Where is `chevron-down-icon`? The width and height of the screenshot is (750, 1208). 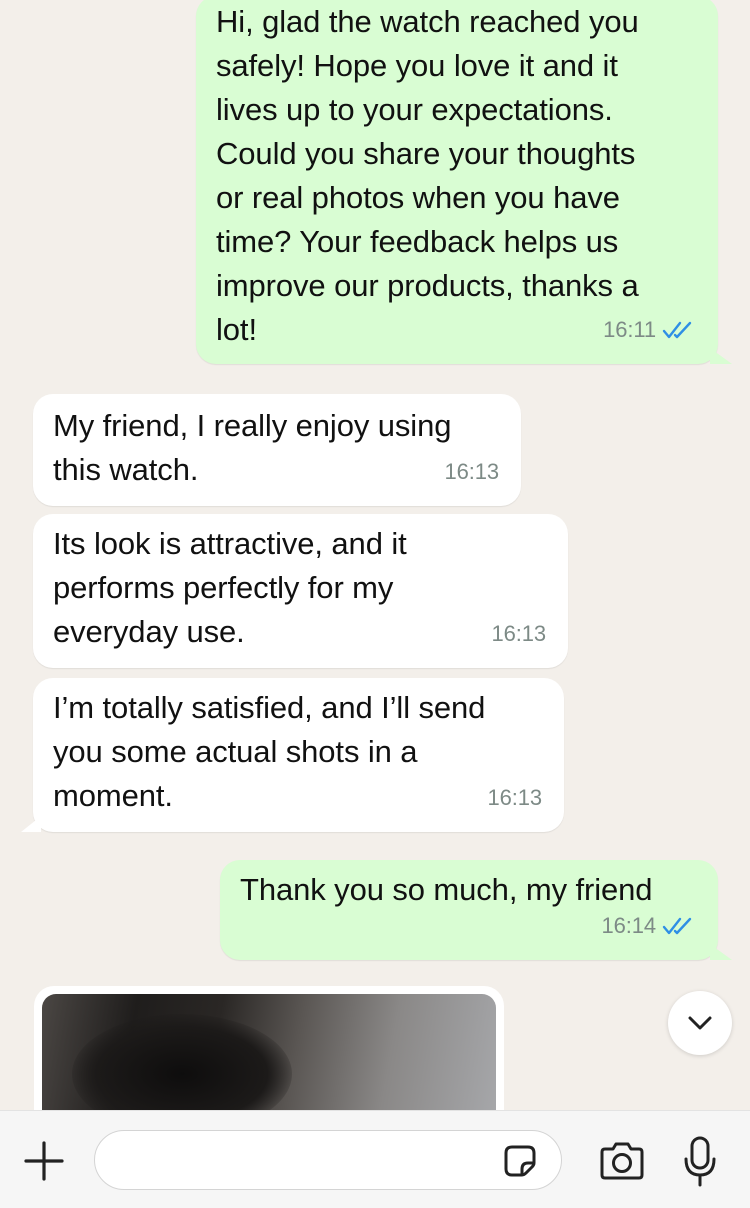
chevron-down-icon is located at coordinates (700, 1023).